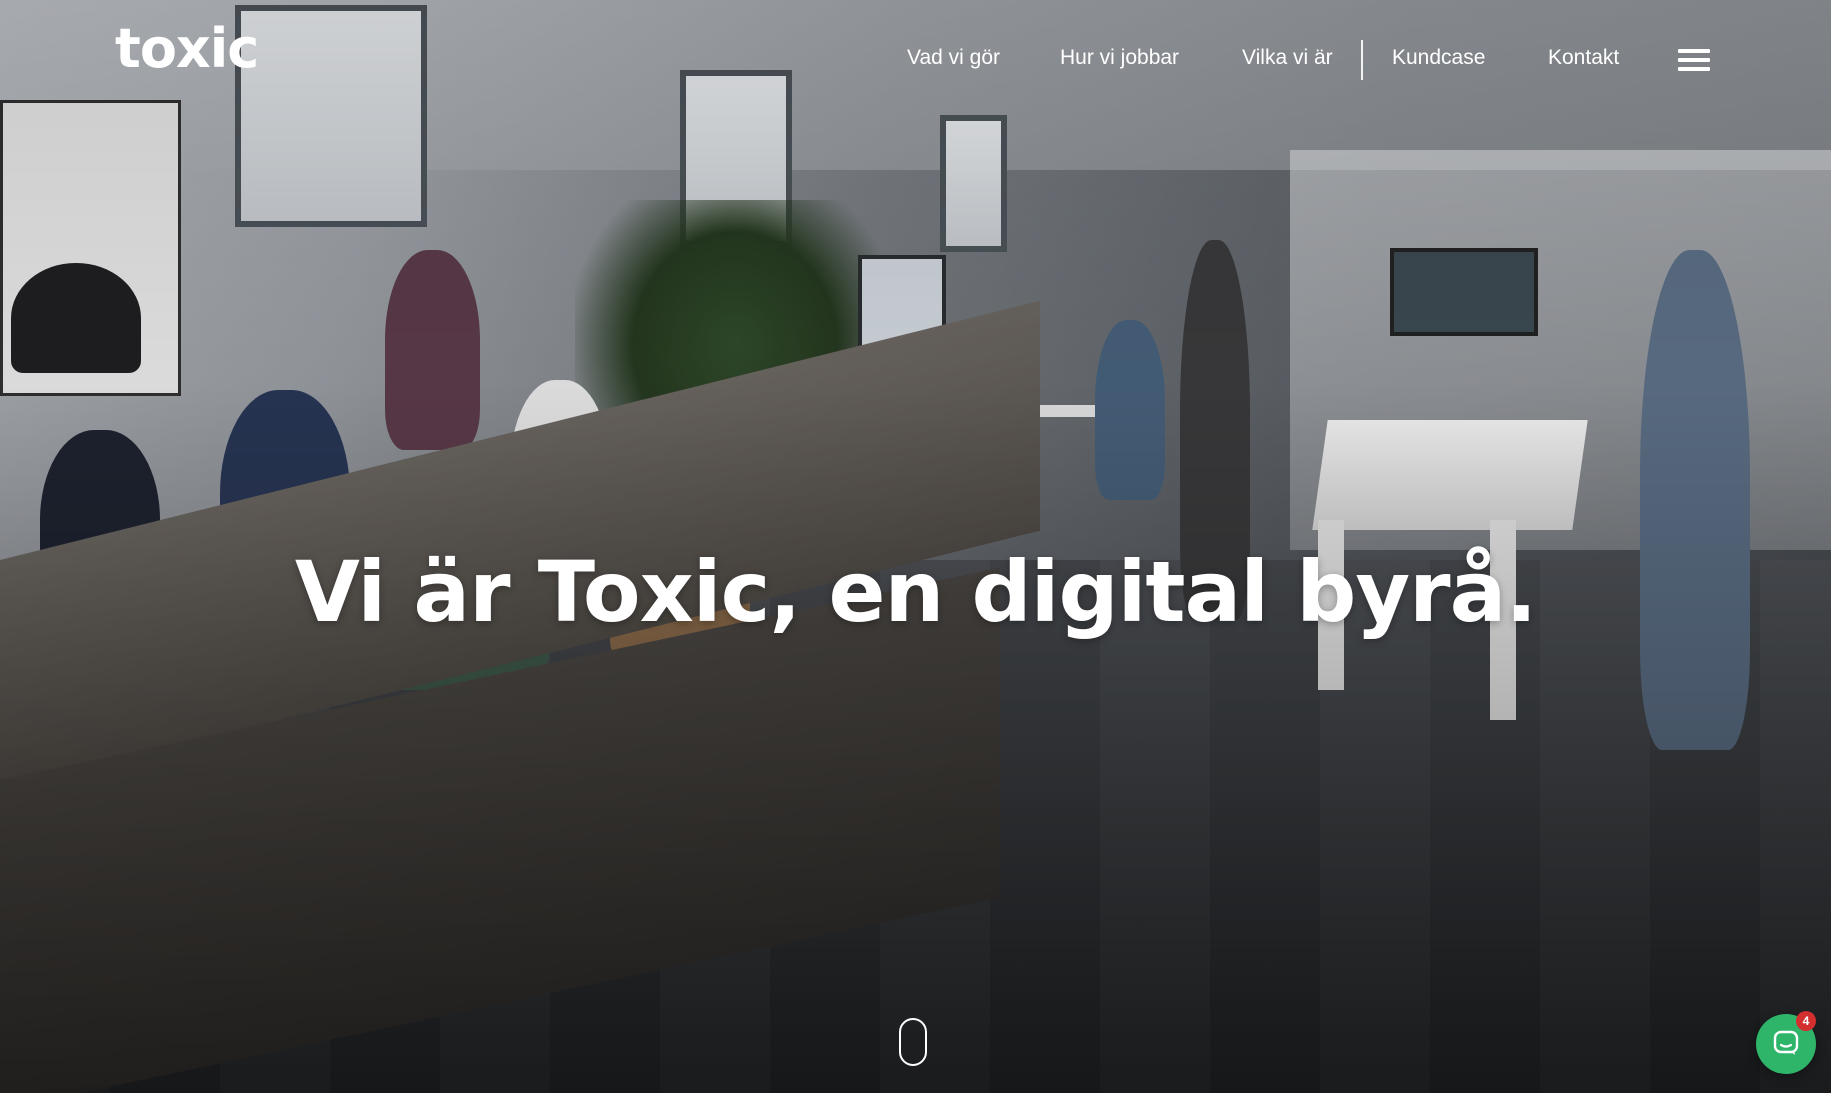 This screenshot has height=1093, width=1831. Describe the element at coordinates (913, 1042) in the screenshot. I see `mouse-scroll-icon` at that location.